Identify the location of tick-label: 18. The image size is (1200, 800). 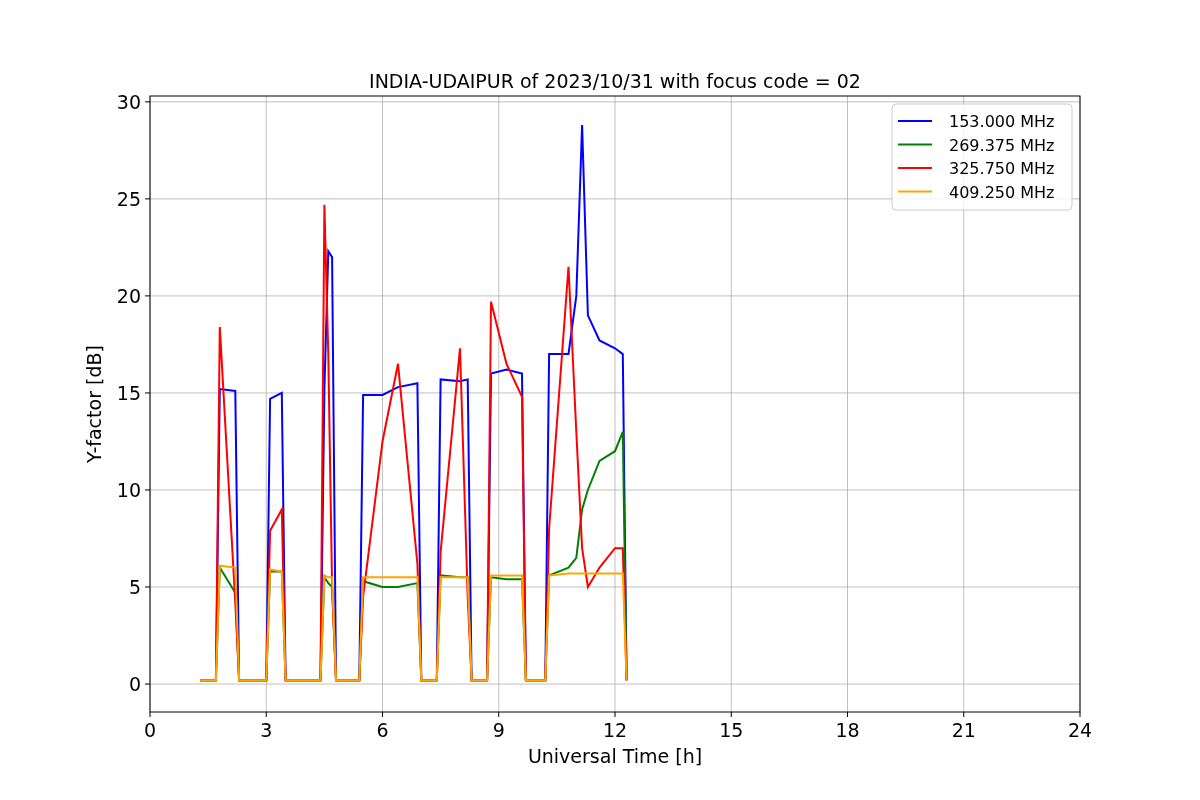
(847, 730).